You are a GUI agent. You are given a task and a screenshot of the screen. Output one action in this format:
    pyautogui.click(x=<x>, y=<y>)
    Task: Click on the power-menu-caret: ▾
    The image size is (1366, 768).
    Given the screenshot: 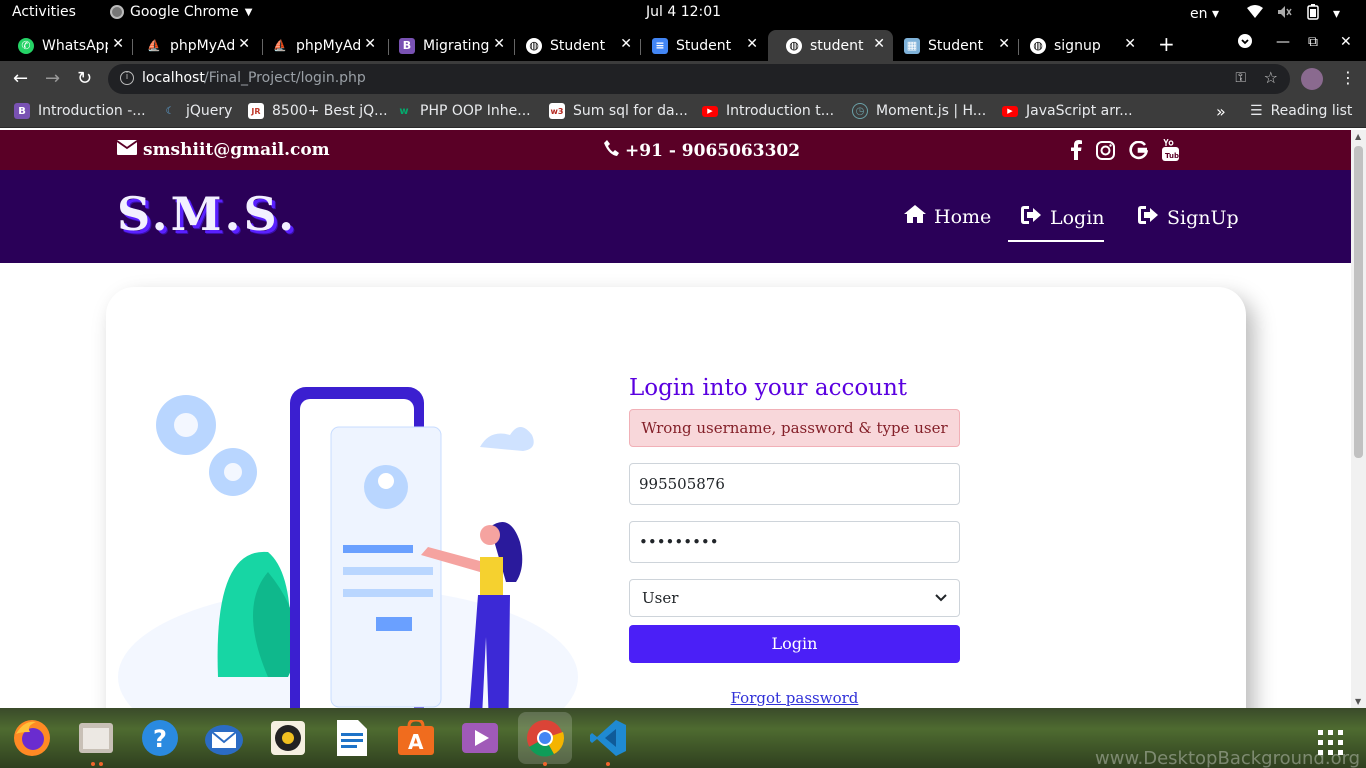 What is the action you would take?
    pyautogui.click(x=1336, y=14)
    